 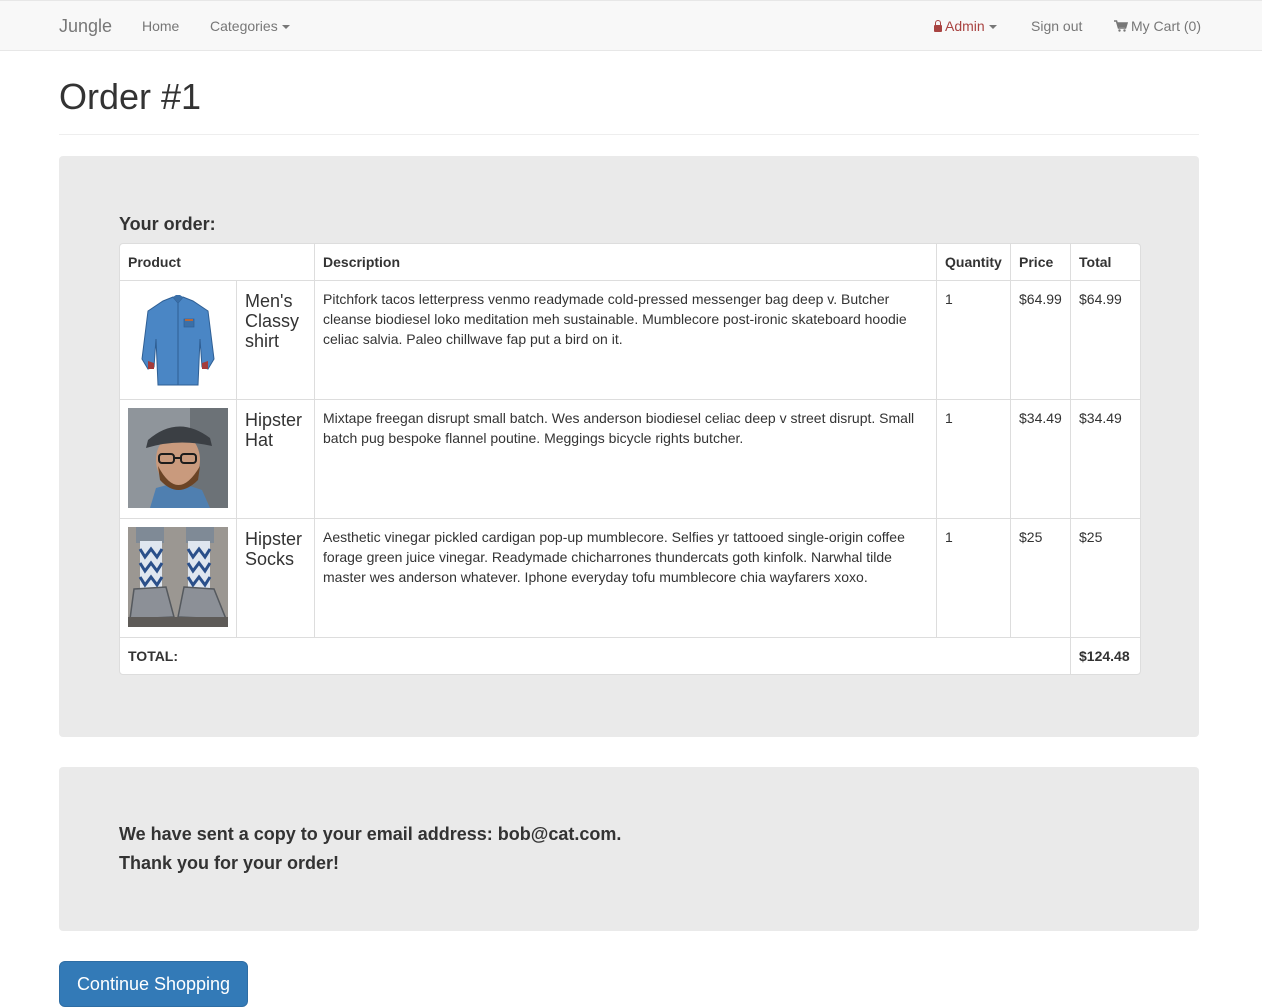 What do you see at coordinates (153, 984) in the screenshot?
I see `continue-shopping-button: Continue Shopping` at bounding box center [153, 984].